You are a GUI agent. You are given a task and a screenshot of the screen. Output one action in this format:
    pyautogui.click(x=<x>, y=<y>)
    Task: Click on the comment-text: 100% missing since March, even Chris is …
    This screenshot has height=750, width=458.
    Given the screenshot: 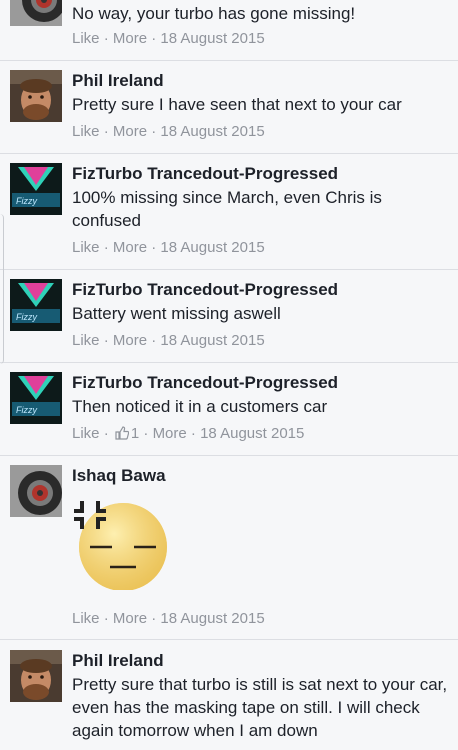 What is the action you would take?
    pyautogui.click(x=227, y=209)
    